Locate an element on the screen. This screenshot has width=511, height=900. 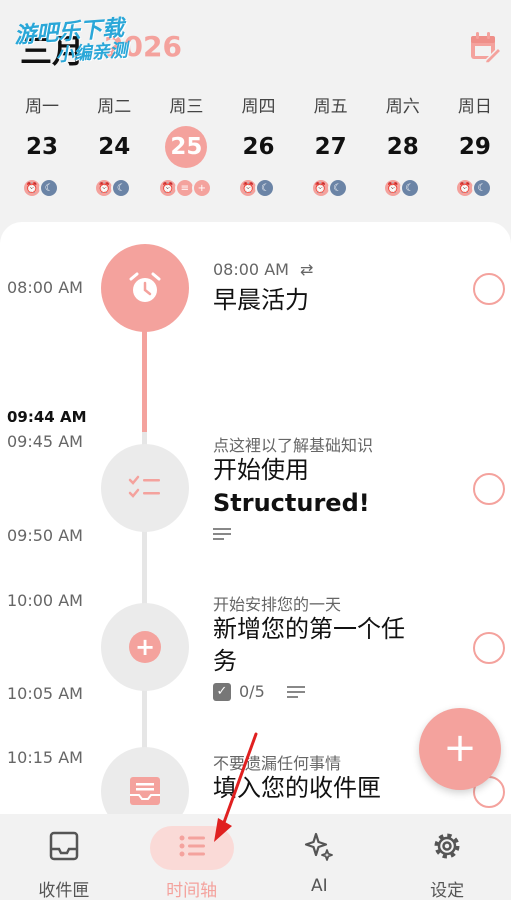
day-thu: 周四 26 ⏰ ☾ is located at coordinates (258, 145).